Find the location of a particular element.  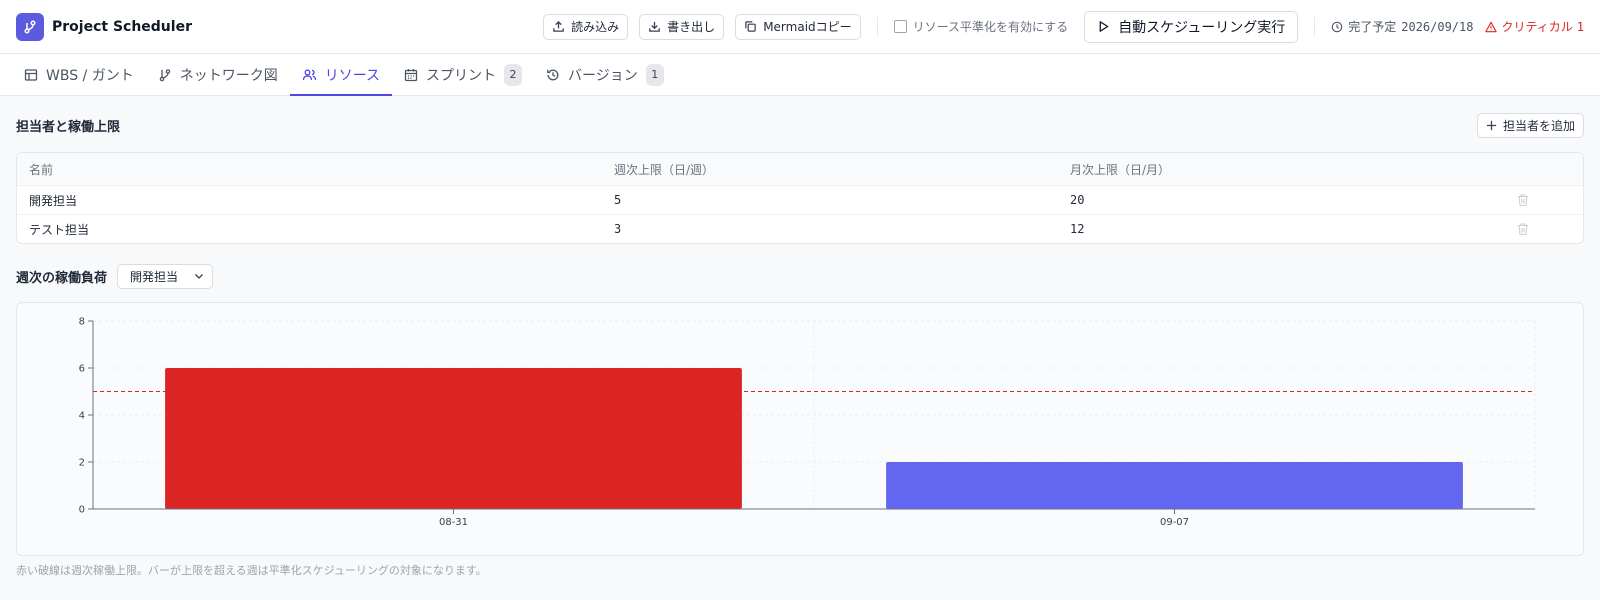

clock-icon is located at coordinates (1337, 26).